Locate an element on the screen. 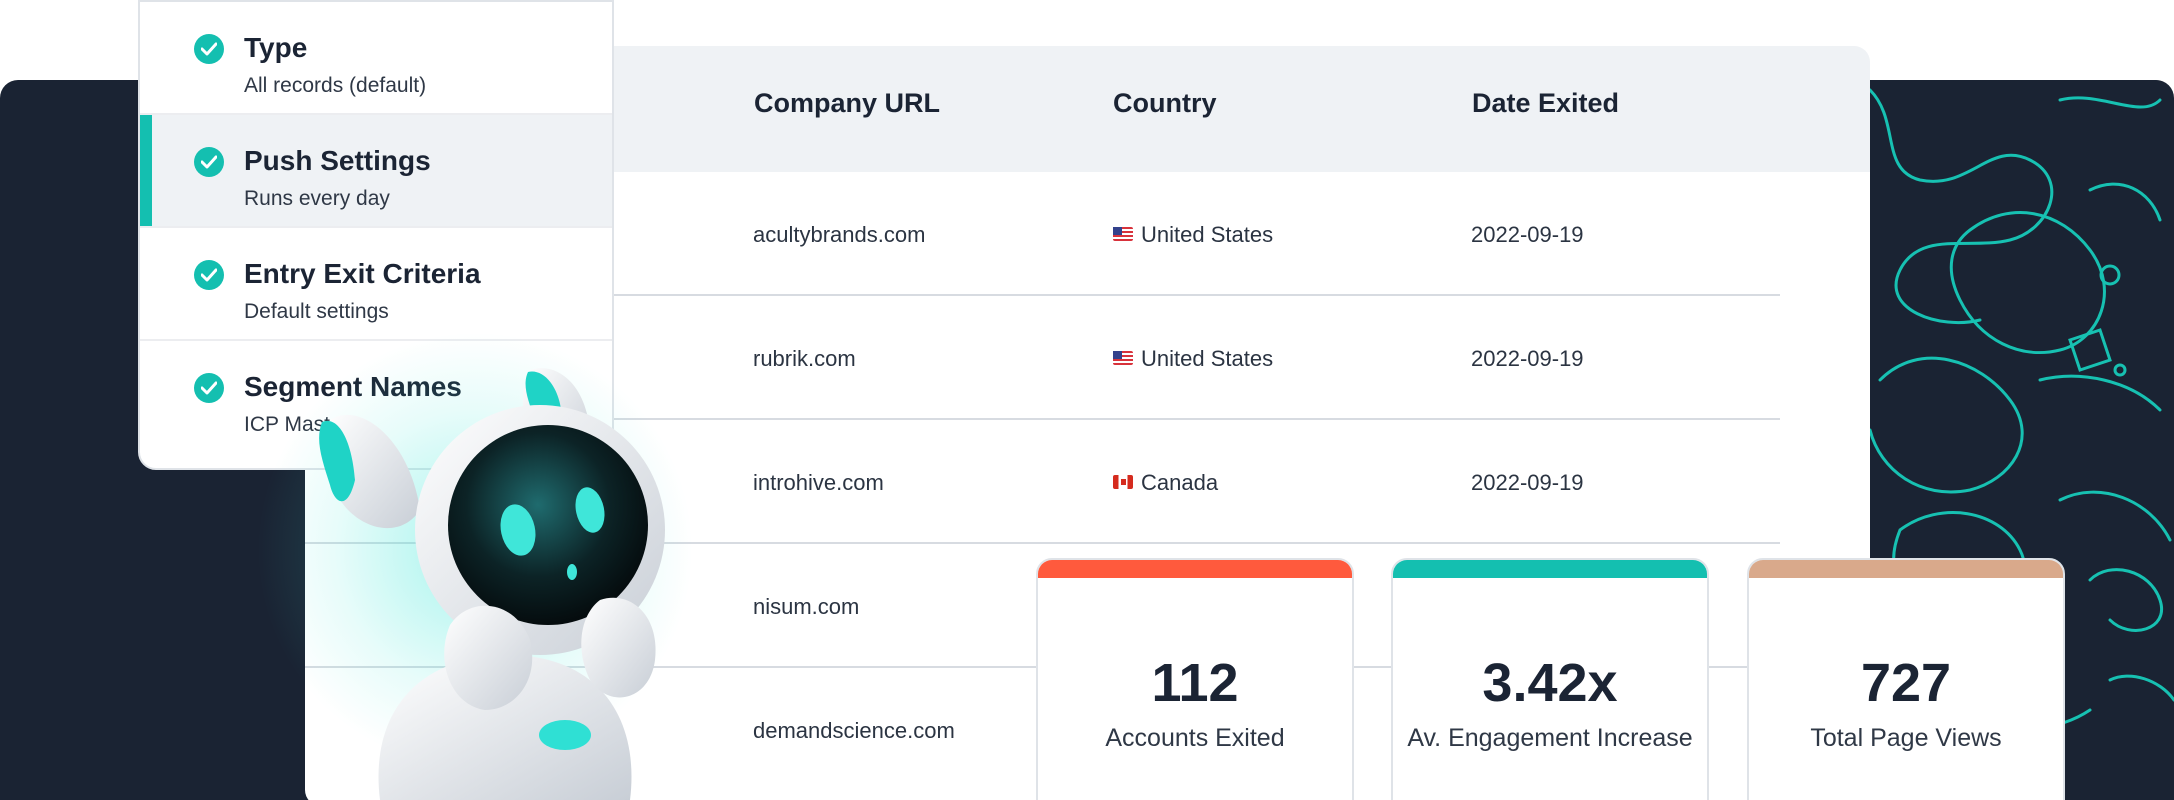 Image resolution: width=2174 pixels, height=800 pixels. stat-card-accounts-exited: 112 Accounts Exited is located at coordinates (1195, 679).